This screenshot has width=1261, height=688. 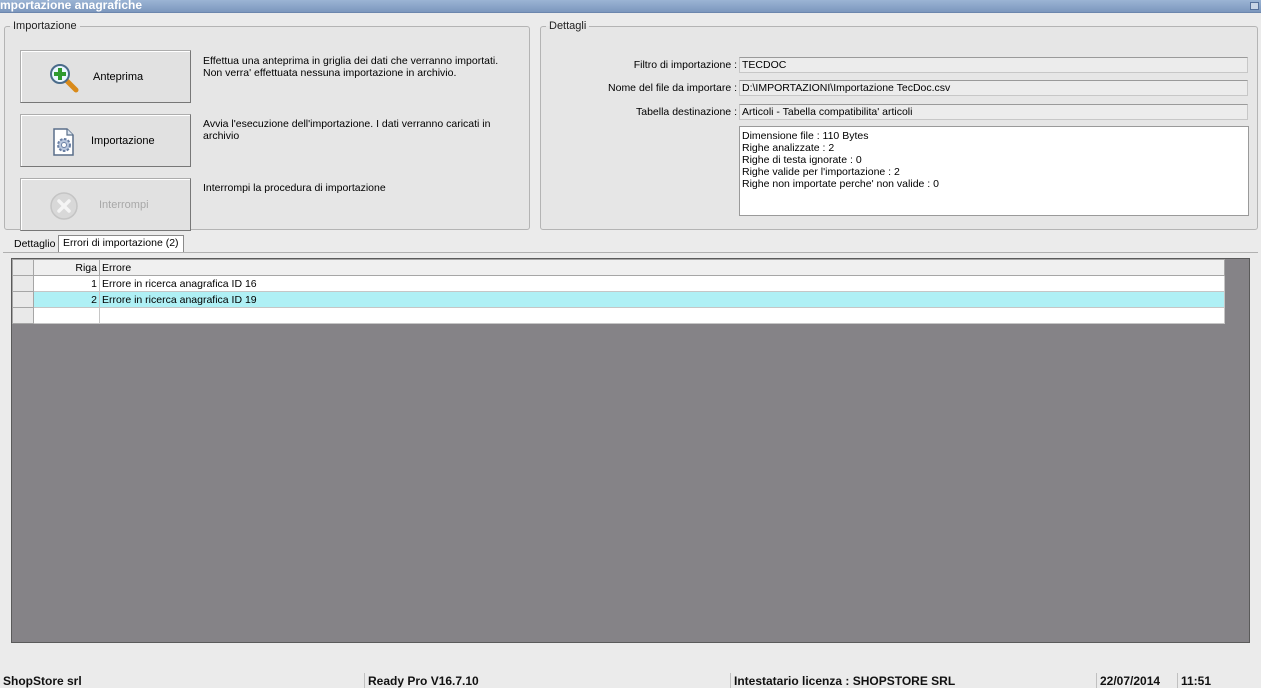 I want to click on table-row-new, so click(x=618, y=315).